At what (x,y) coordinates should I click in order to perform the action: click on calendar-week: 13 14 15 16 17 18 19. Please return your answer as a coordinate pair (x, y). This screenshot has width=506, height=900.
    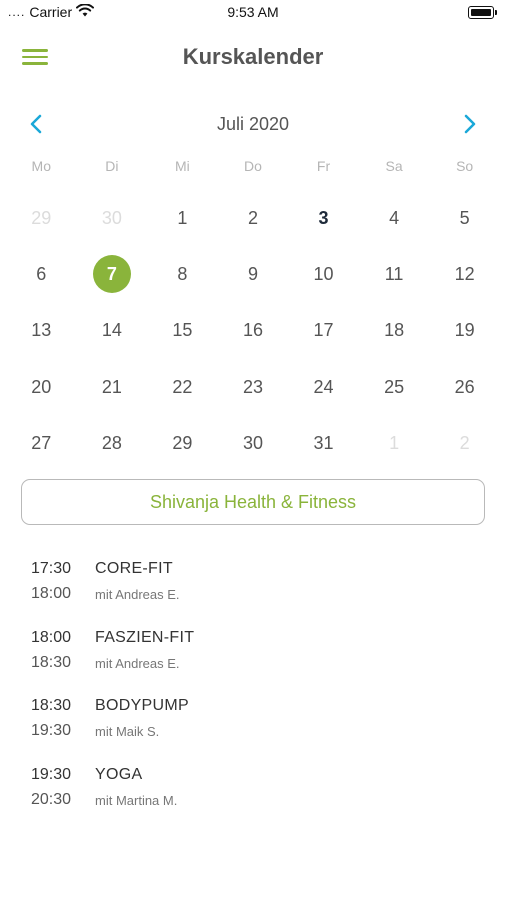
    Looking at the image, I should click on (253, 331).